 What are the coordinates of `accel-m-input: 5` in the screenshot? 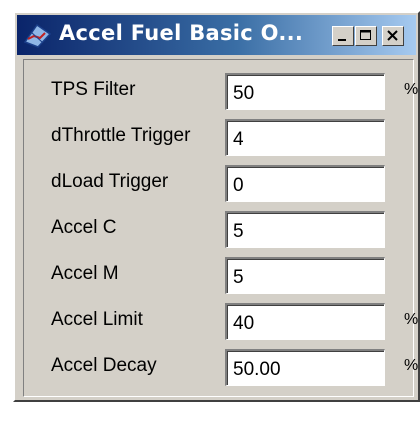 It's located at (305, 275).